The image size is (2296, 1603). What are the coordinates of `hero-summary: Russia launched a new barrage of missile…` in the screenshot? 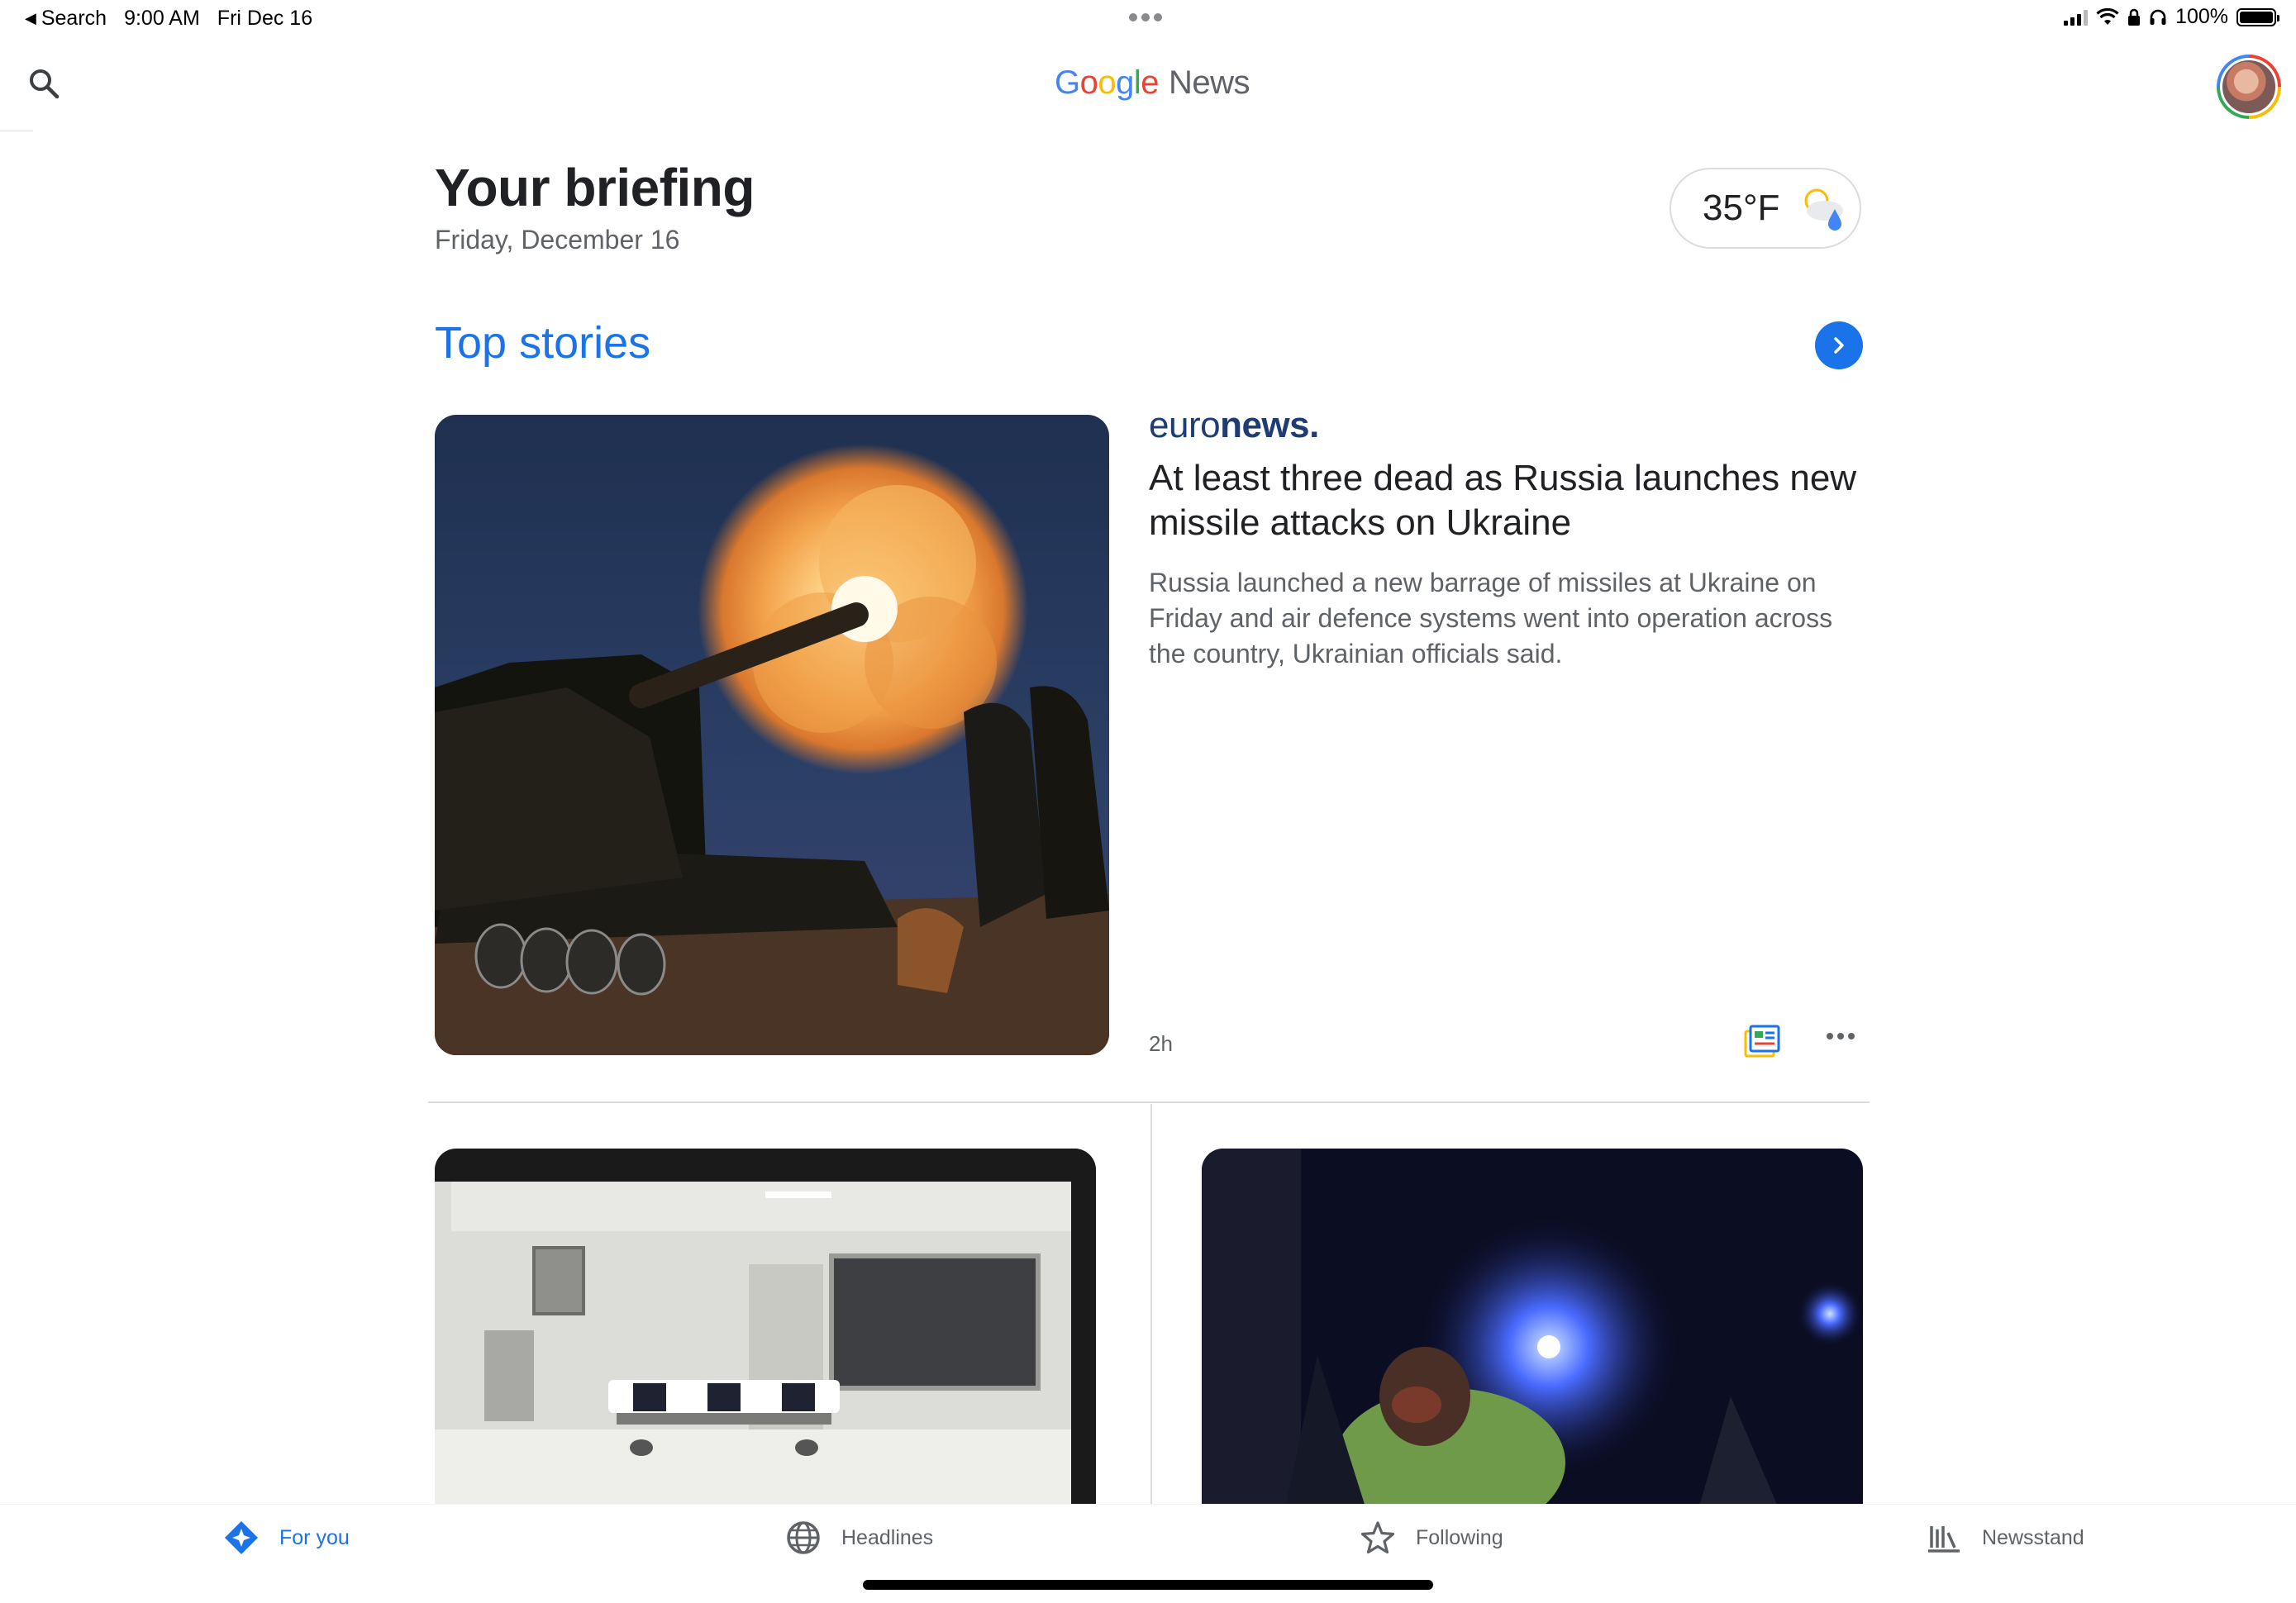 It's located at (1491, 618).